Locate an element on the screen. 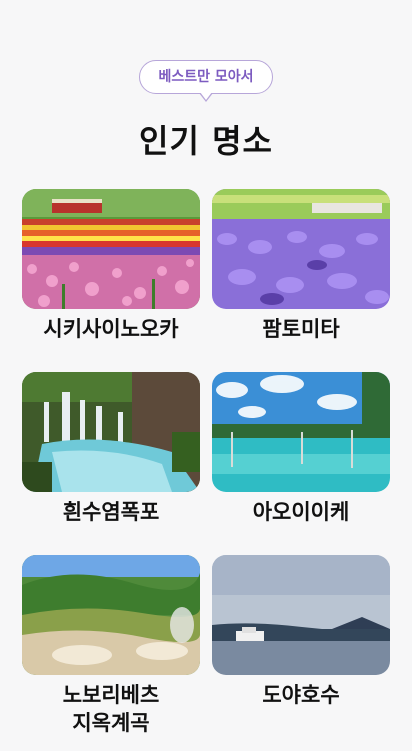 The image size is (412, 751). badge-wrap: 베스트만 모아서 is located at coordinates (206, 77).